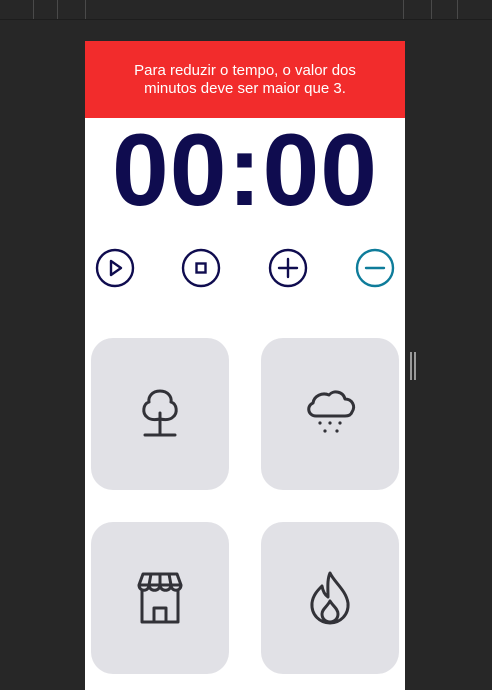 This screenshot has height=690, width=492. I want to click on top-toolbar, so click(246, 10).